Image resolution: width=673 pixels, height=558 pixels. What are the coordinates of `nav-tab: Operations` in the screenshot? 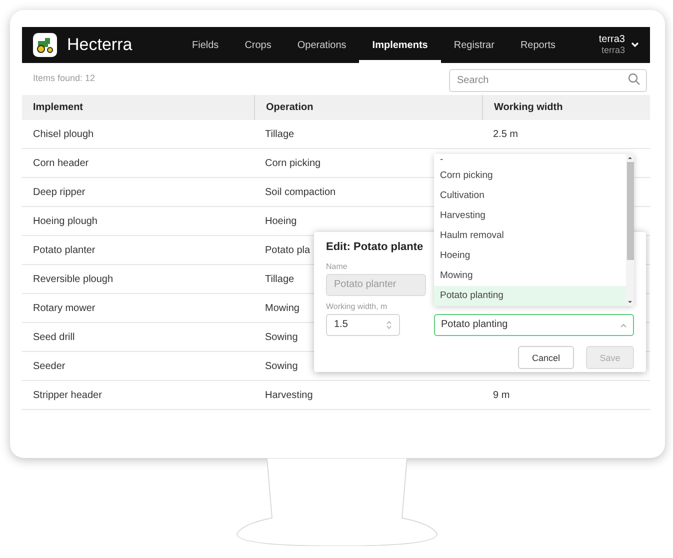 It's located at (322, 45).